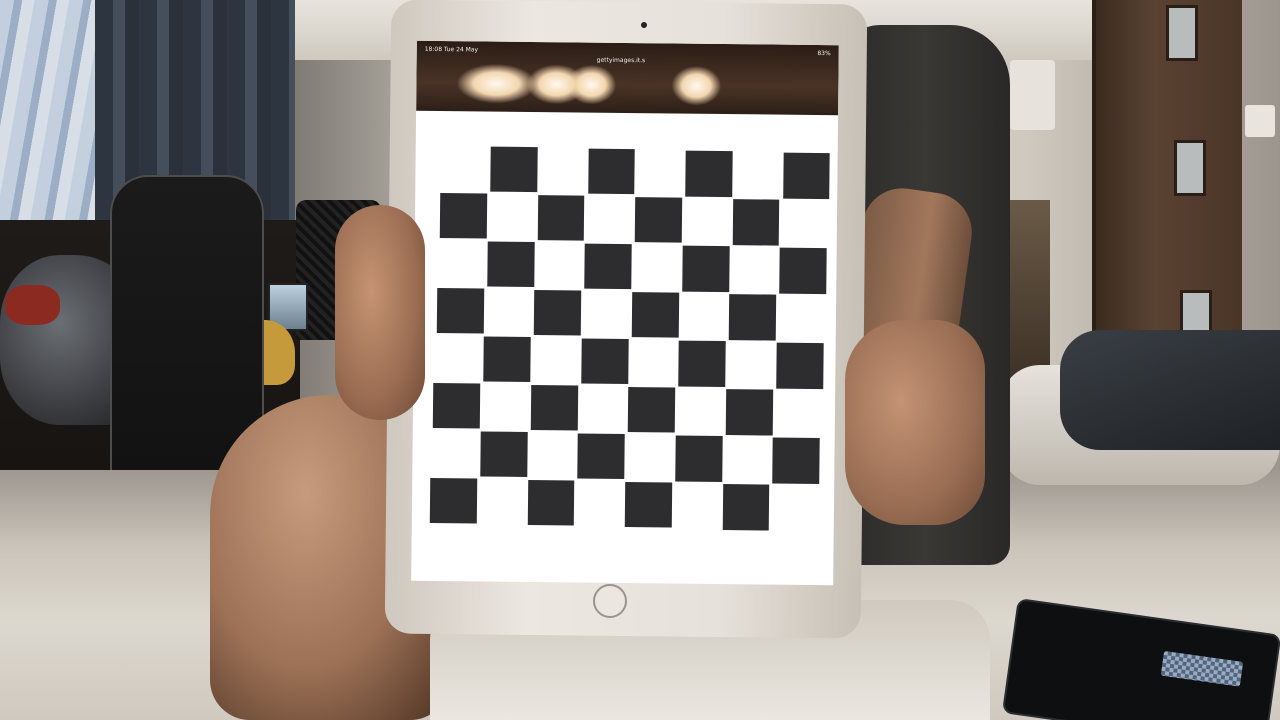 The width and height of the screenshot is (1280, 720). What do you see at coordinates (824, 54) in the screenshot?
I see `battery-indicator: 83%` at bounding box center [824, 54].